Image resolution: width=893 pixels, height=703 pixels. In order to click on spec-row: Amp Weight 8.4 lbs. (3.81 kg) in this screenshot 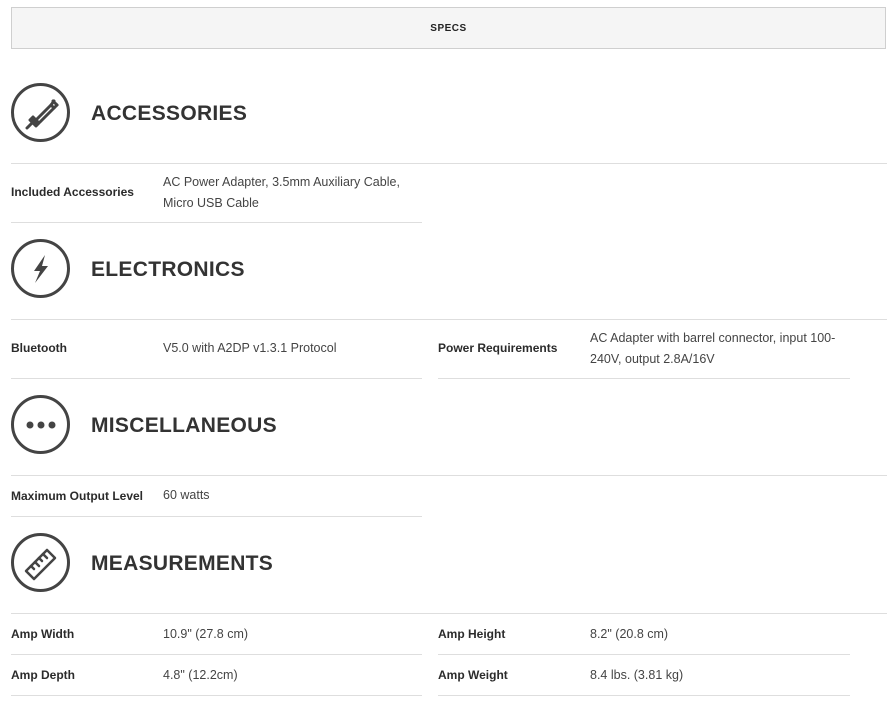, I will do `click(644, 675)`.